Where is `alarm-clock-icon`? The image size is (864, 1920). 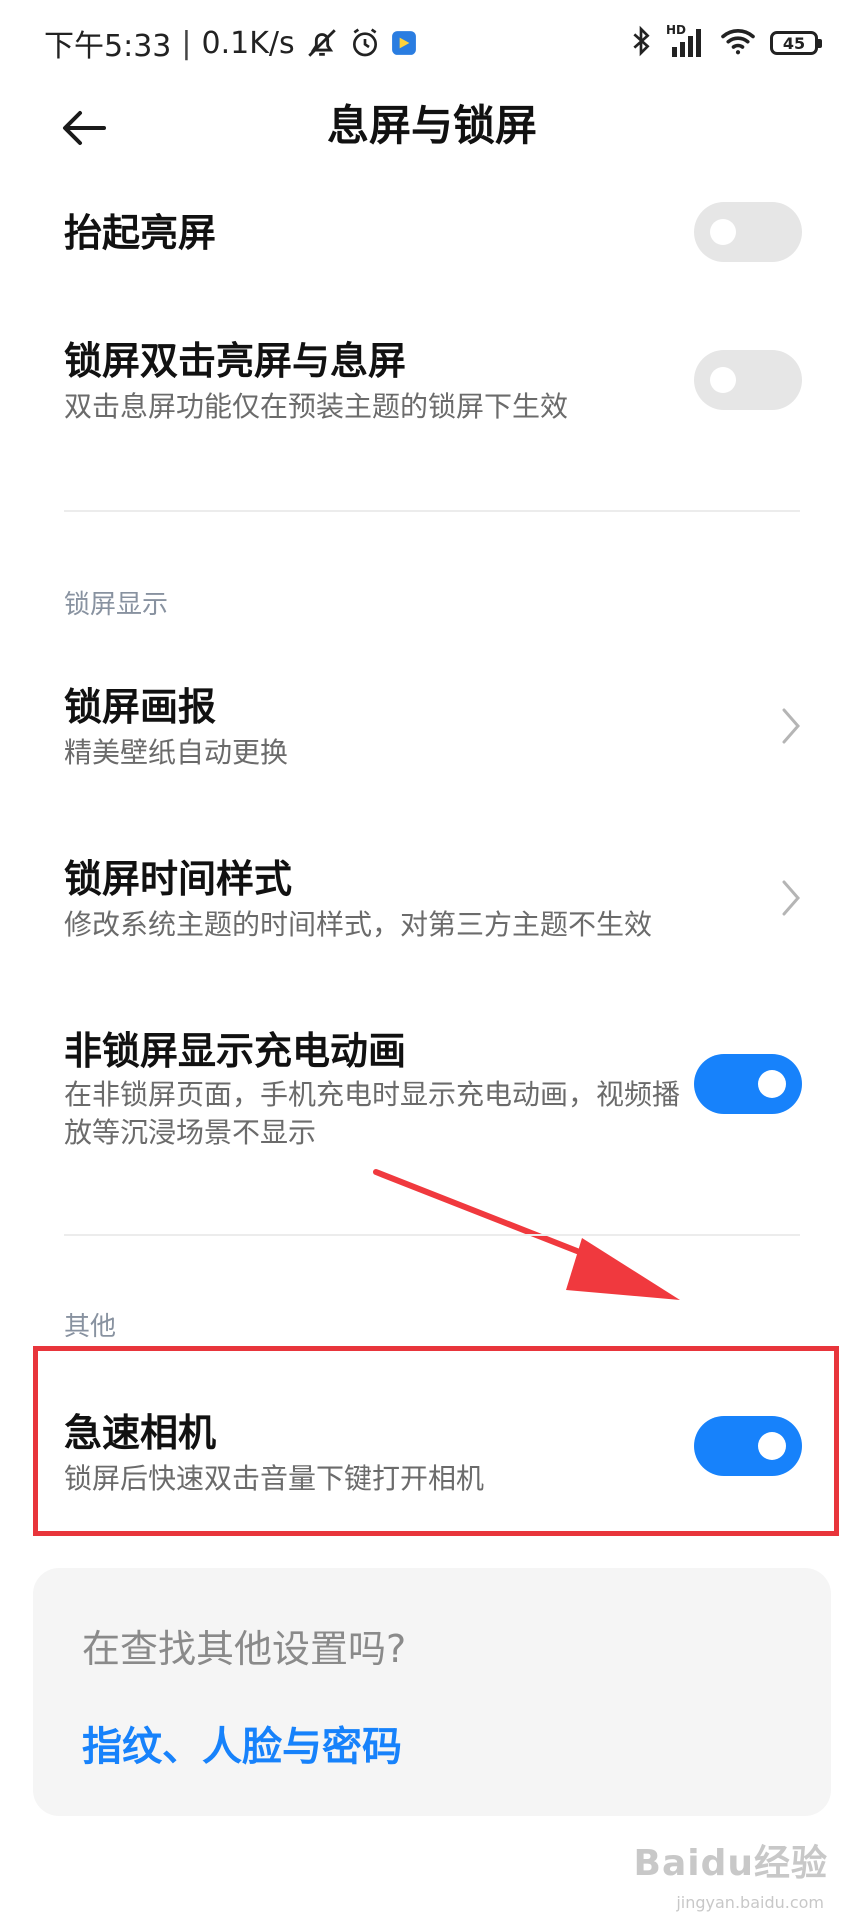 alarm-clock-icon is located at coordinates (365, 43).